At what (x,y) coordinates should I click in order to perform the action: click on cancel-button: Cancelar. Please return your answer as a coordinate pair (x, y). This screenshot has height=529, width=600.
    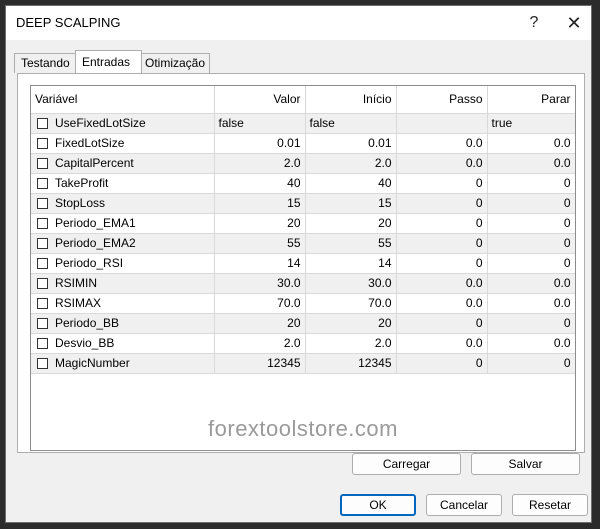
    Looking at the image, I should click on (464, 505).